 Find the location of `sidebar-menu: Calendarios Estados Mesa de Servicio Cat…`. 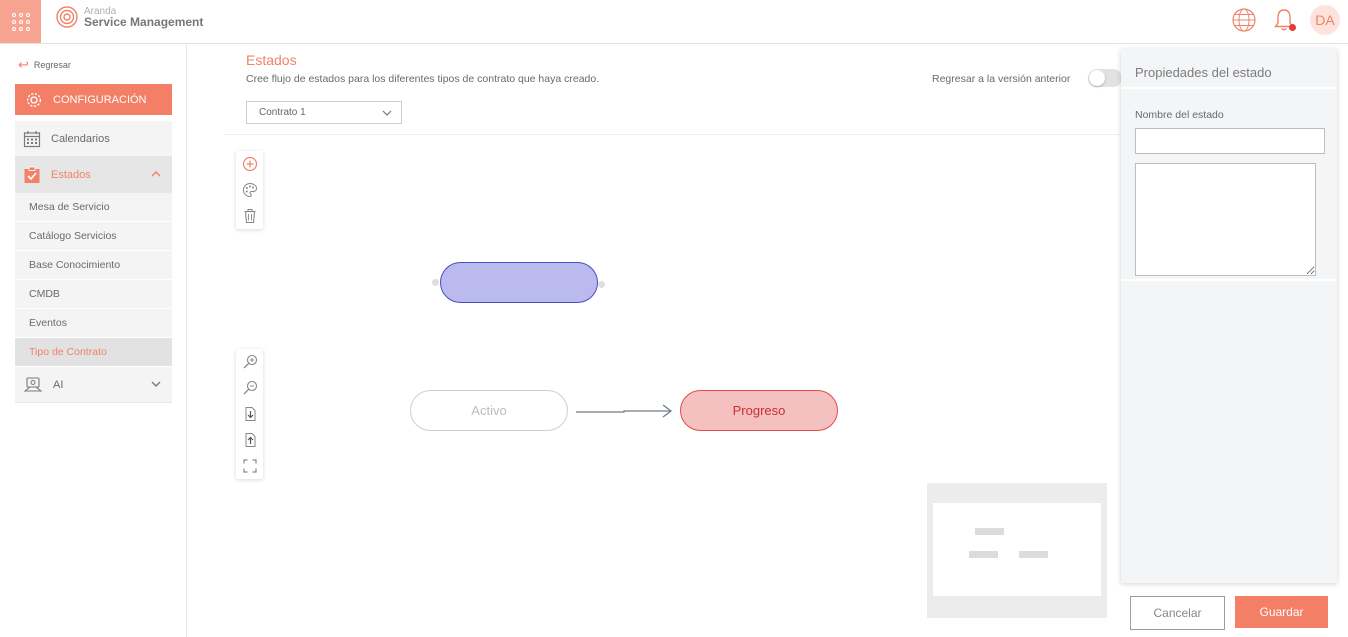

sidebar-menu: Calendarios Estados Mesa de Servicio Cat… is located at coordinates (93, 262).